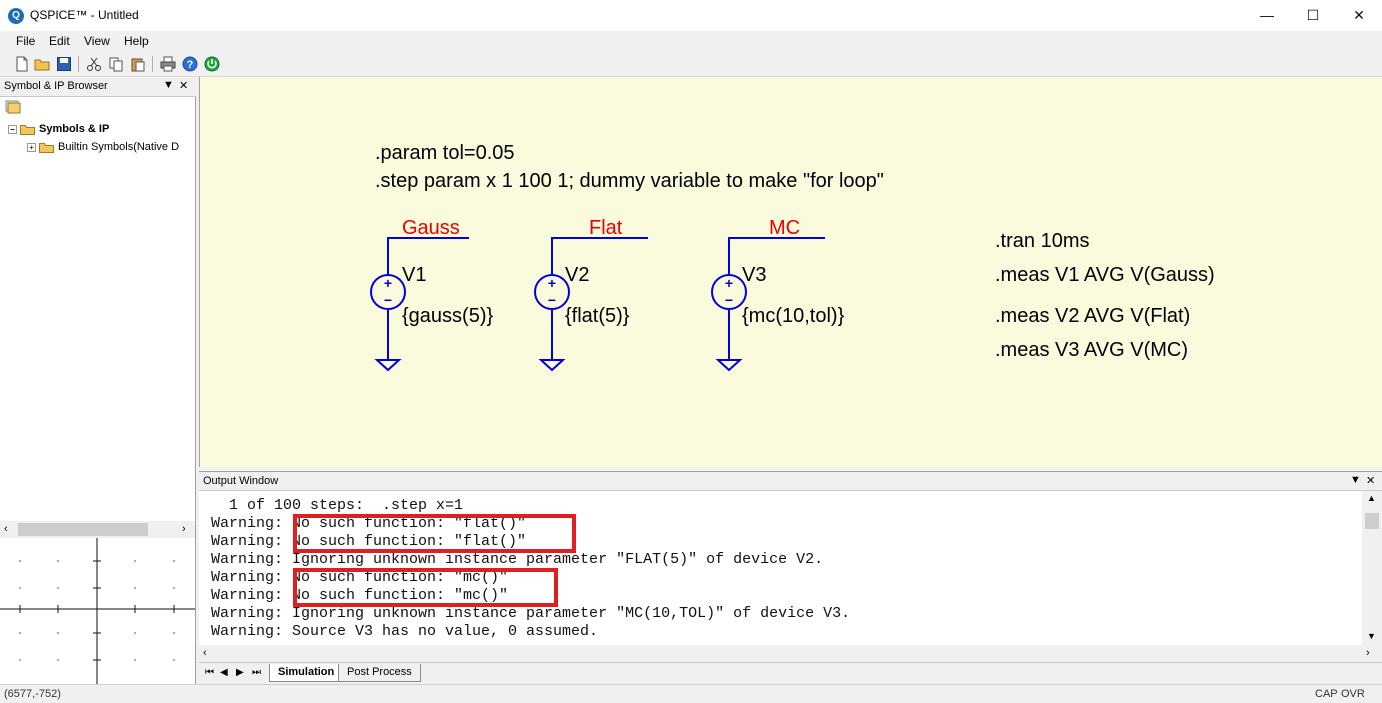 This screenshot has height=703, width=1382. What do you see at coordinates (790, 653) in the screenshot?
I see `output-horizontal-scrollbar: ‹ ›` at bounding box center [790, 653].